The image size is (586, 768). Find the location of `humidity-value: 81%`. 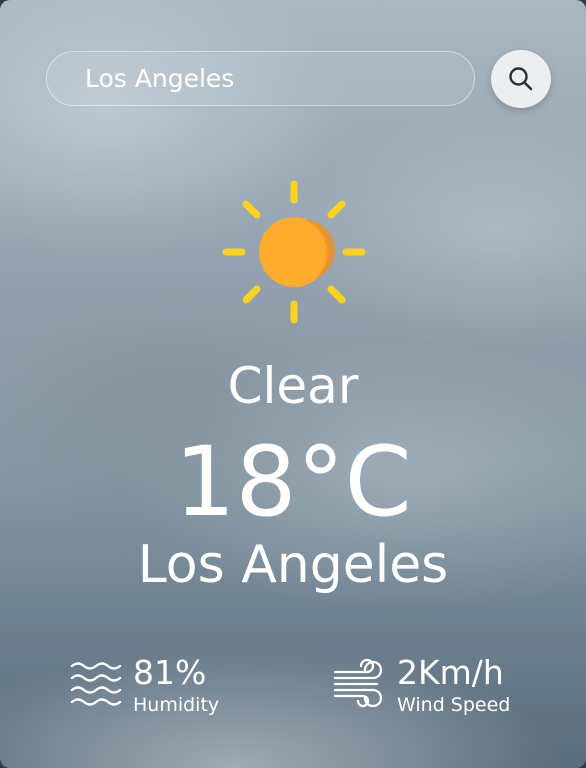

humidity-value: 81% is located at coordinates (170, 672).